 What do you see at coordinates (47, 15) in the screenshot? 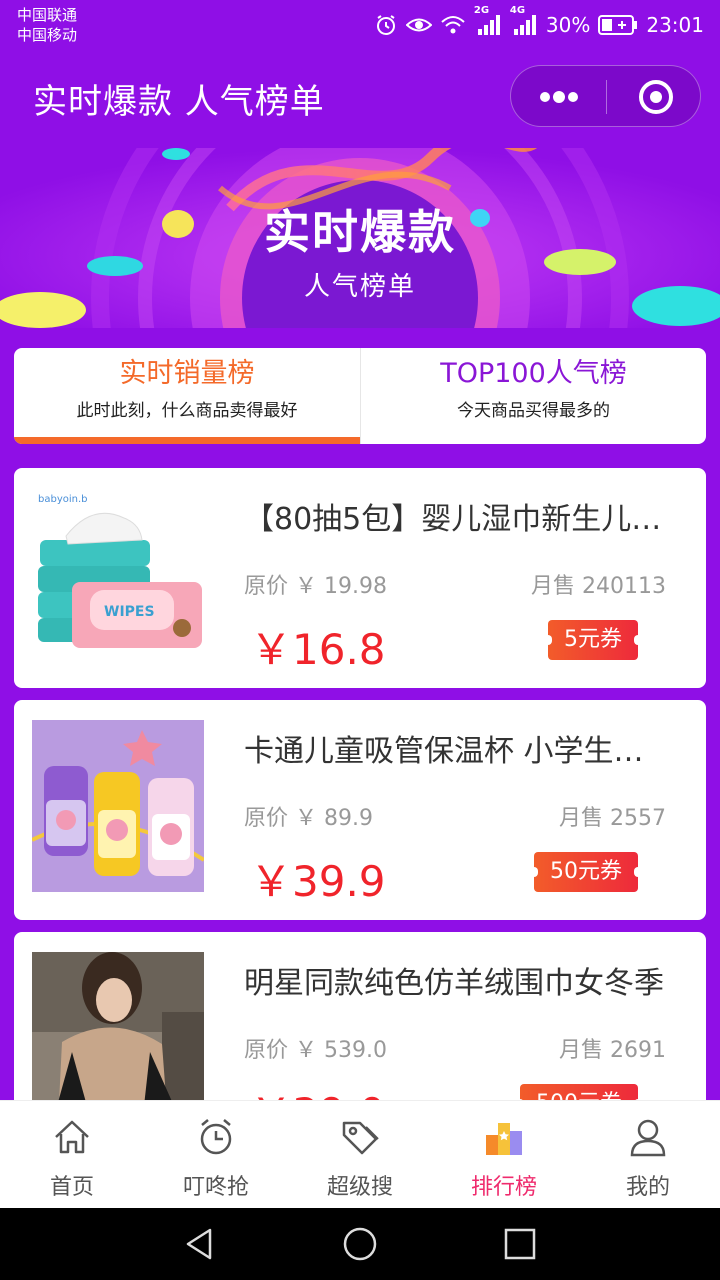
I see `carrier-1: 中国联通` at bounding box center [47, 15].